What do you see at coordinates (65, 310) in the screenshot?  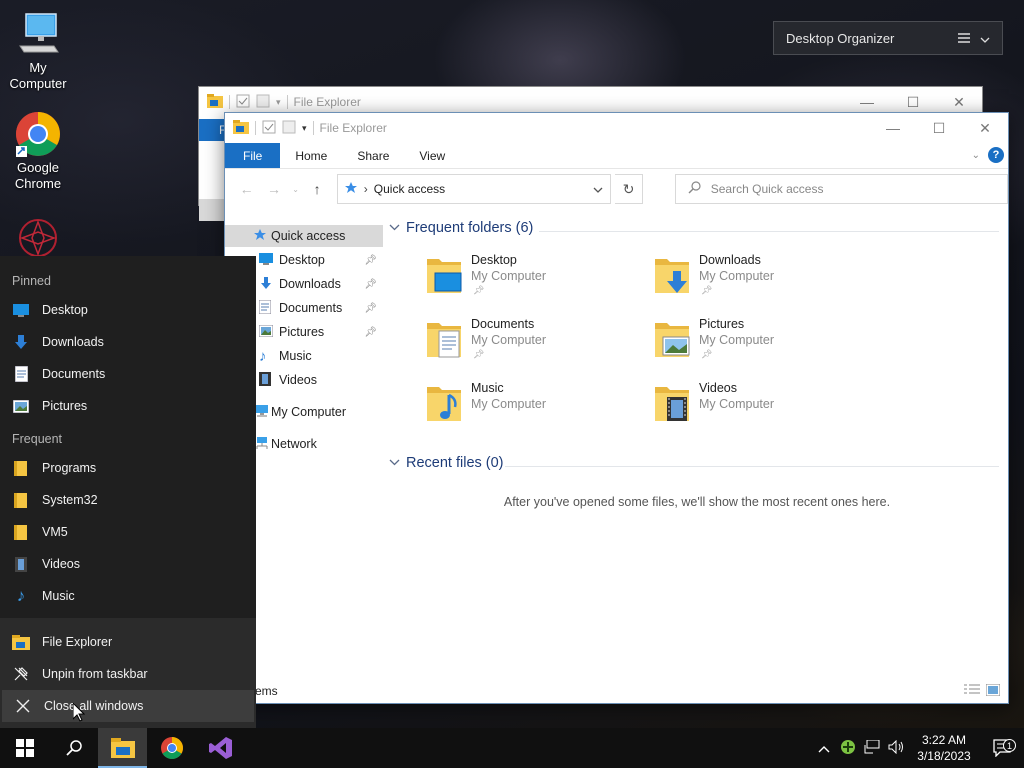 I see `jump-list-label: Desktop` at bounding box center [65, 310].